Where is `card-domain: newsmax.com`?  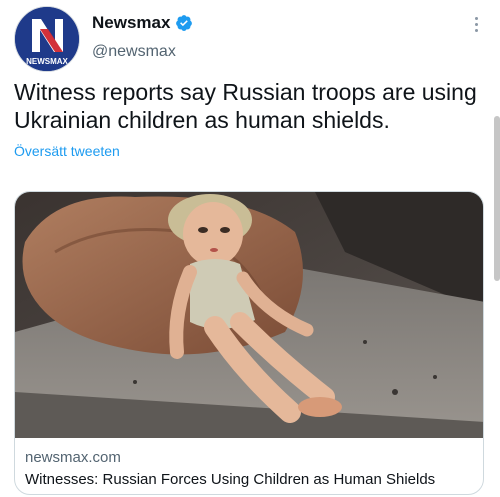
card-domain: newsmax.com is located at coordinates (73, 457).